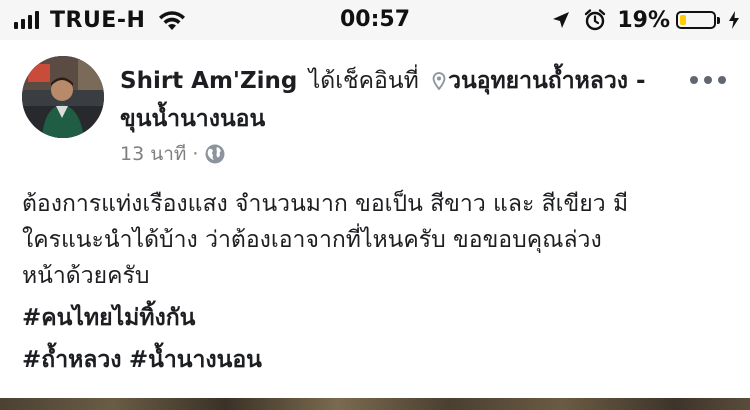  I want to click on avatar-photo, so click(63, 97).